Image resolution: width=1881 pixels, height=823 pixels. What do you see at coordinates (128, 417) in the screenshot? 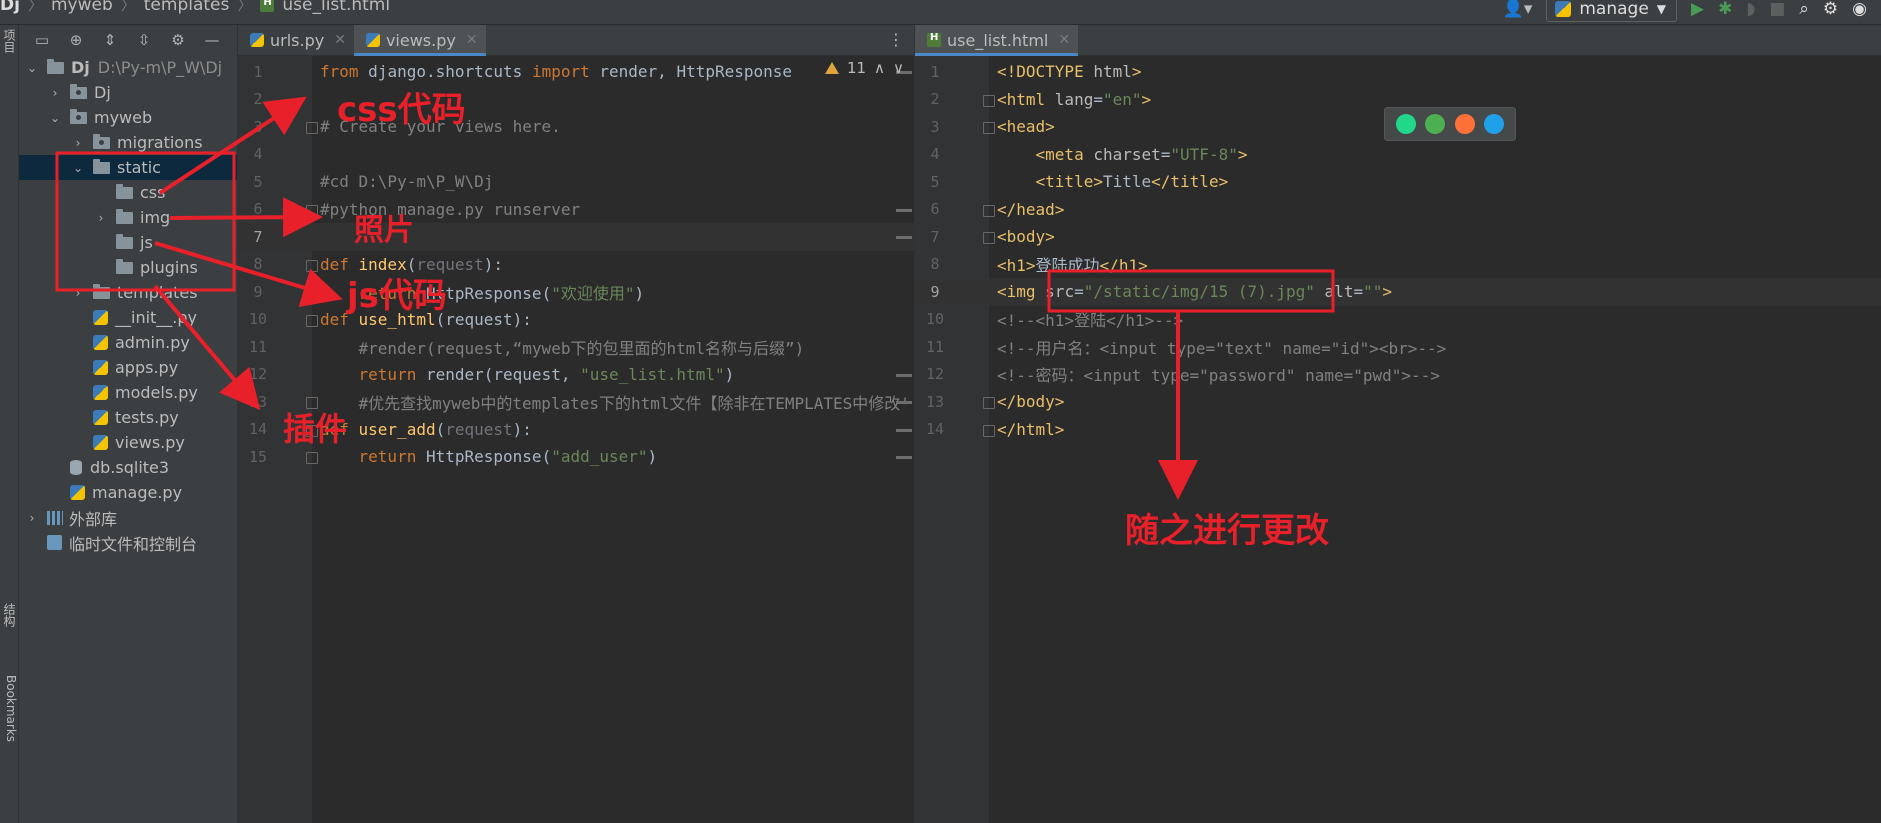
I see `tree-item-tests-py: tests.py` at bounding box center [128, 417].